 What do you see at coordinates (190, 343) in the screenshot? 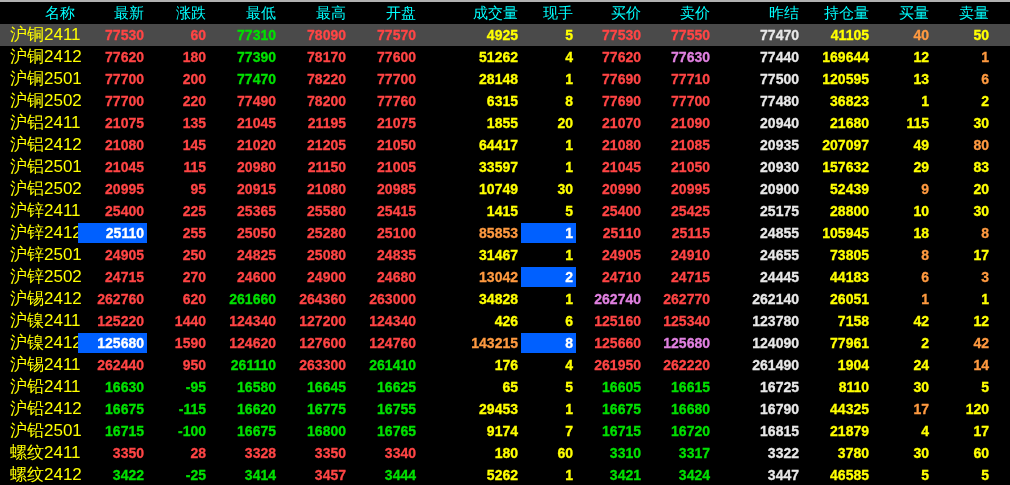
I see `quote-value: 1590` at bounding box center [190, 343].